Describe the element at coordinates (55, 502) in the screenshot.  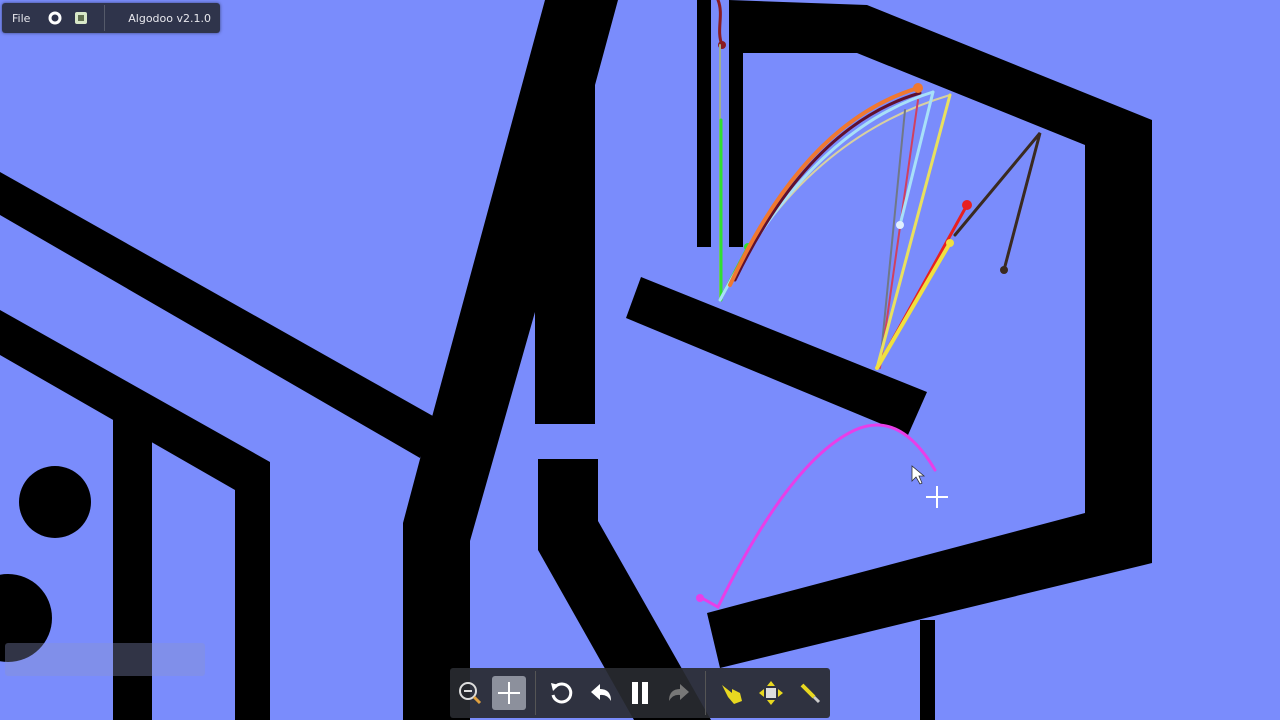
I see `circle-body` at that location.